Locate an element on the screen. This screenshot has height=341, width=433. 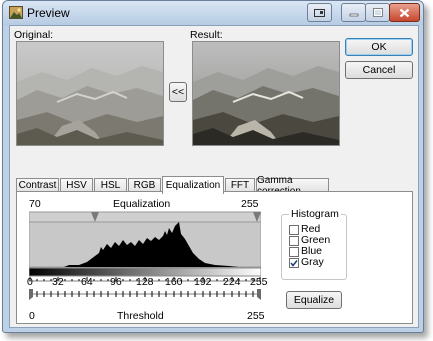
maximize-icon is located at coordinates (377, 12).